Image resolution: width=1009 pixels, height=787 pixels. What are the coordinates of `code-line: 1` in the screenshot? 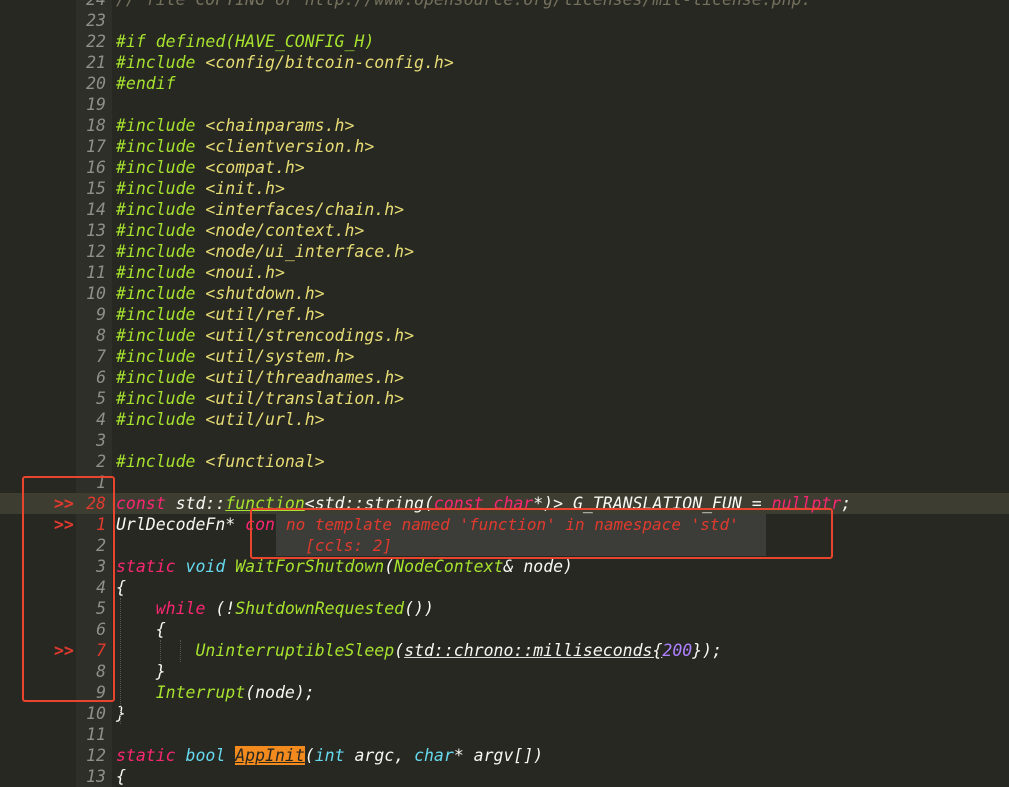 It's located at (504, 482).